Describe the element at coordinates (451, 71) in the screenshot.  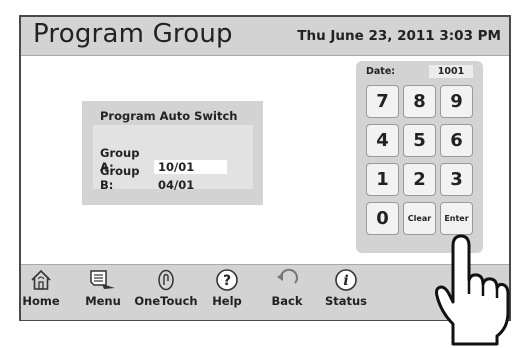
I see `date-entry-field: 1001` at that location.